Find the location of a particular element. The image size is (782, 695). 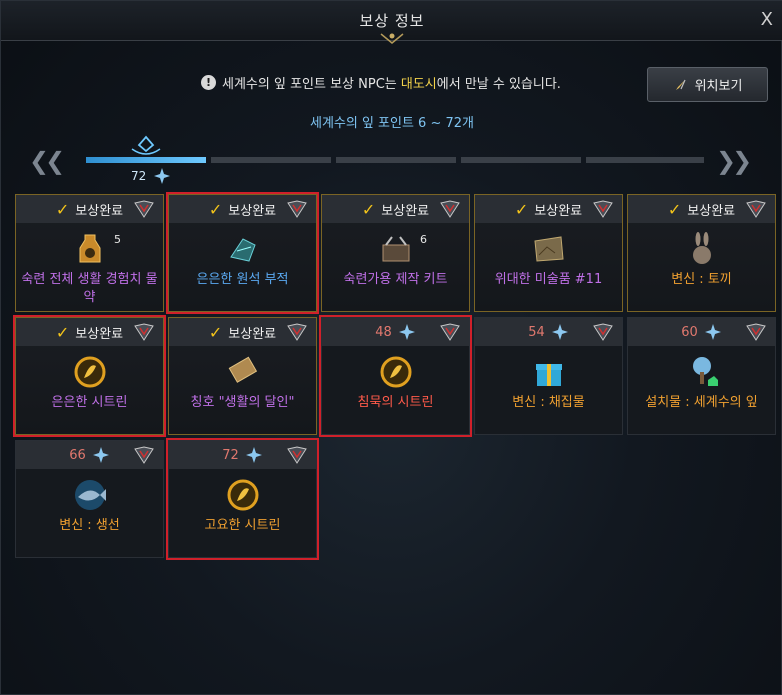

tree-icon is located at coordinates (705, 371).